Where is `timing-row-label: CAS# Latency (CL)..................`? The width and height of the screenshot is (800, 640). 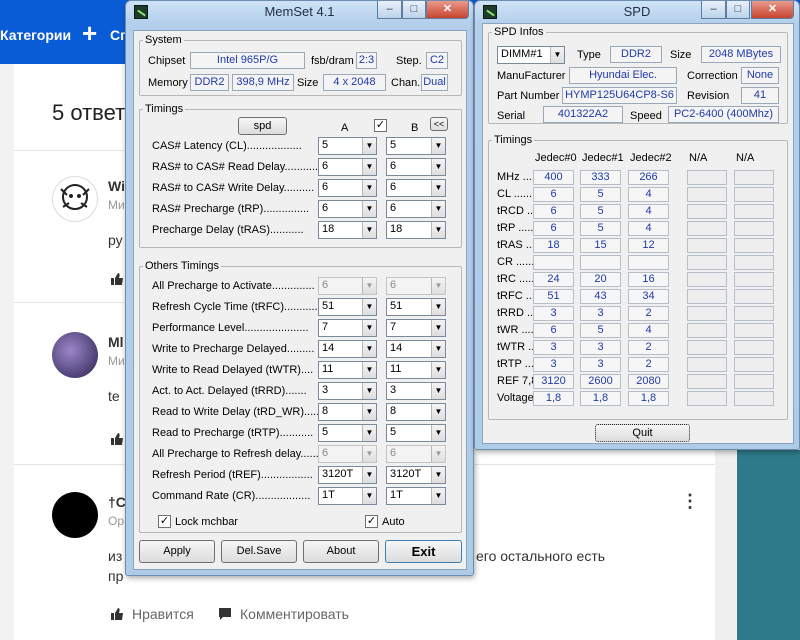 timing-row-label: CAS# Latency (CL).................. is located at coordinates (227, 146).